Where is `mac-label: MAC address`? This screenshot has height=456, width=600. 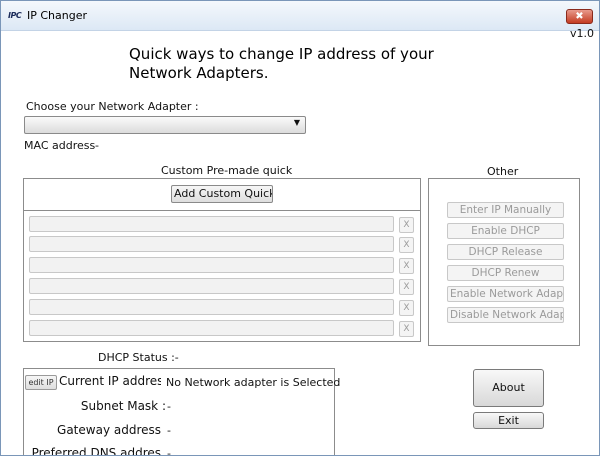
mac-label: MAC address is located at coordinates (60, 145).